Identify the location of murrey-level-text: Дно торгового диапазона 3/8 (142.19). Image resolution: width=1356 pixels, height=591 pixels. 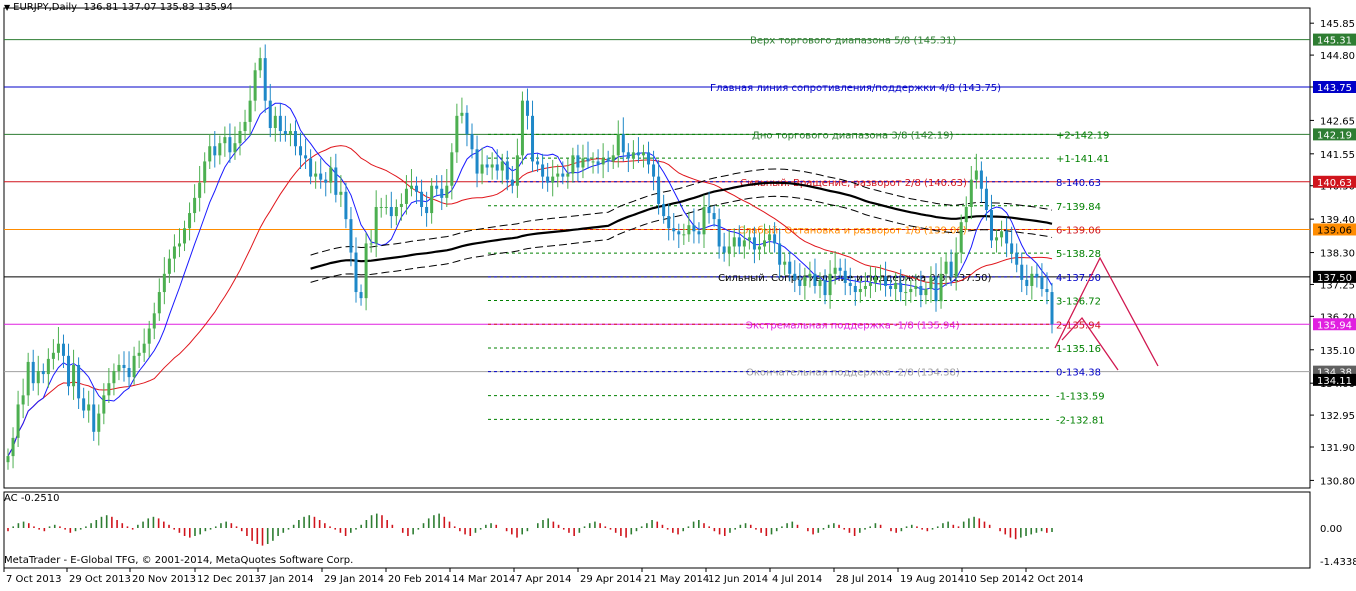
(853, 135).